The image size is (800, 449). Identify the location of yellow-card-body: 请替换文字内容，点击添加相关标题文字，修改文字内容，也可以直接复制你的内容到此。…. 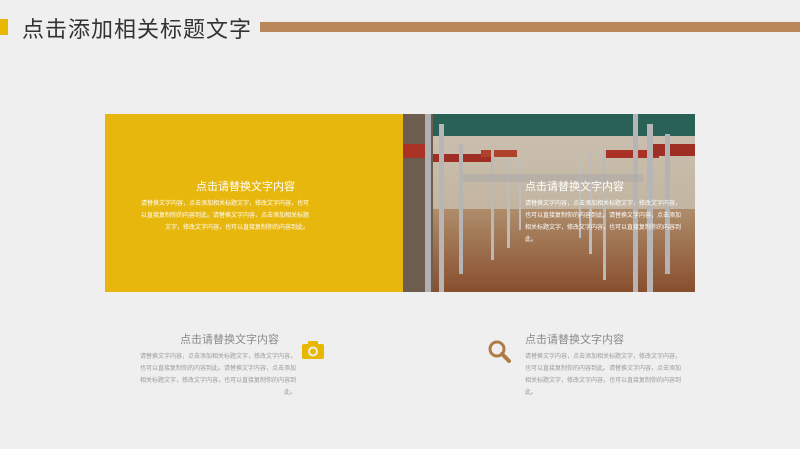
(224, 216).